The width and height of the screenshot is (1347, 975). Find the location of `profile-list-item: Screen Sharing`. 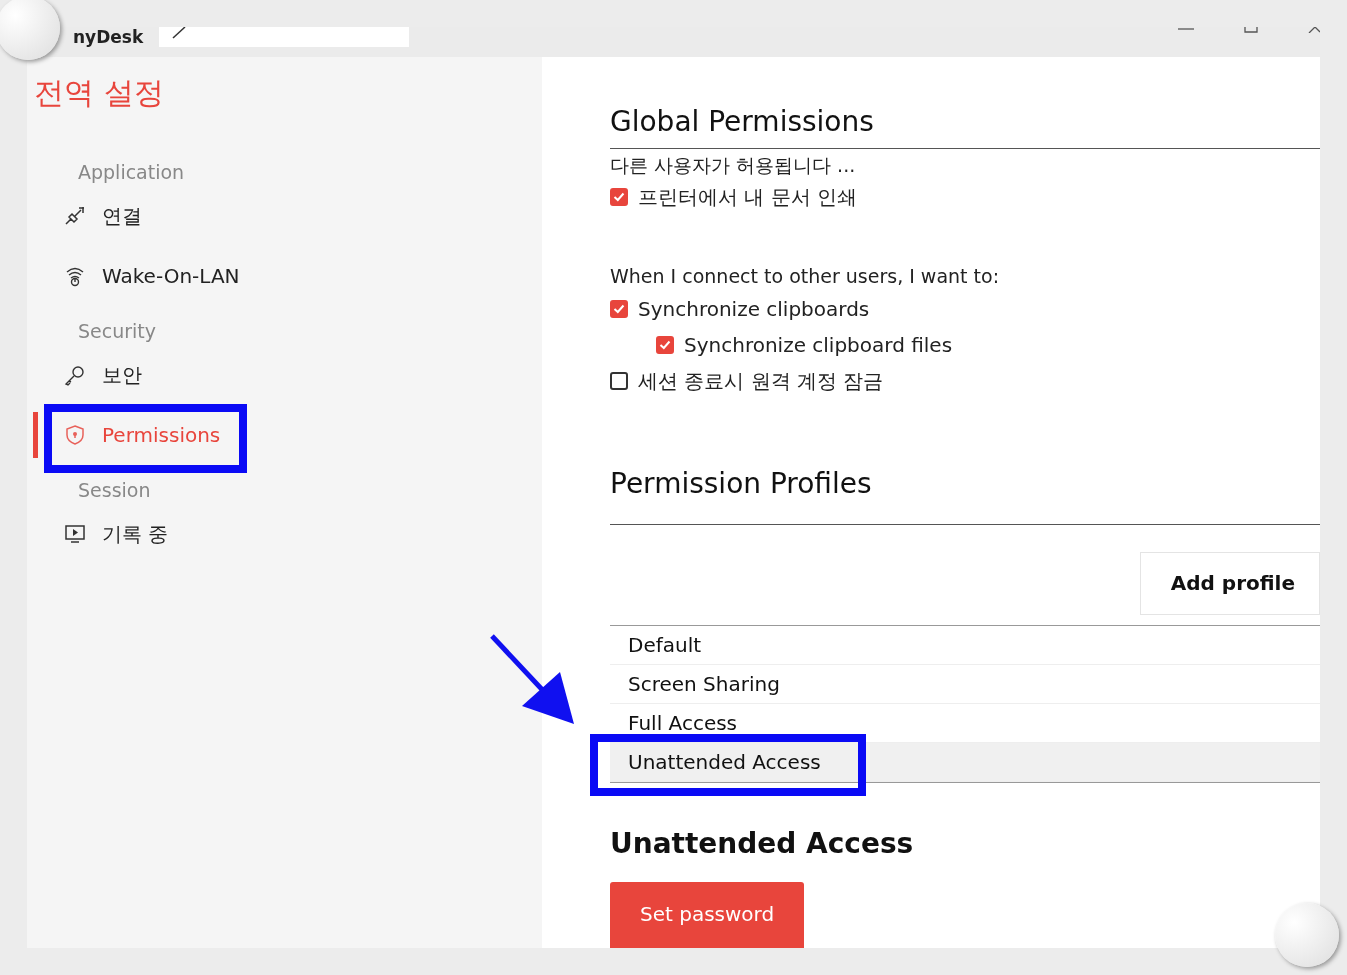

profile-list-item: Screen Sharing is located at coordinates (965, 684).